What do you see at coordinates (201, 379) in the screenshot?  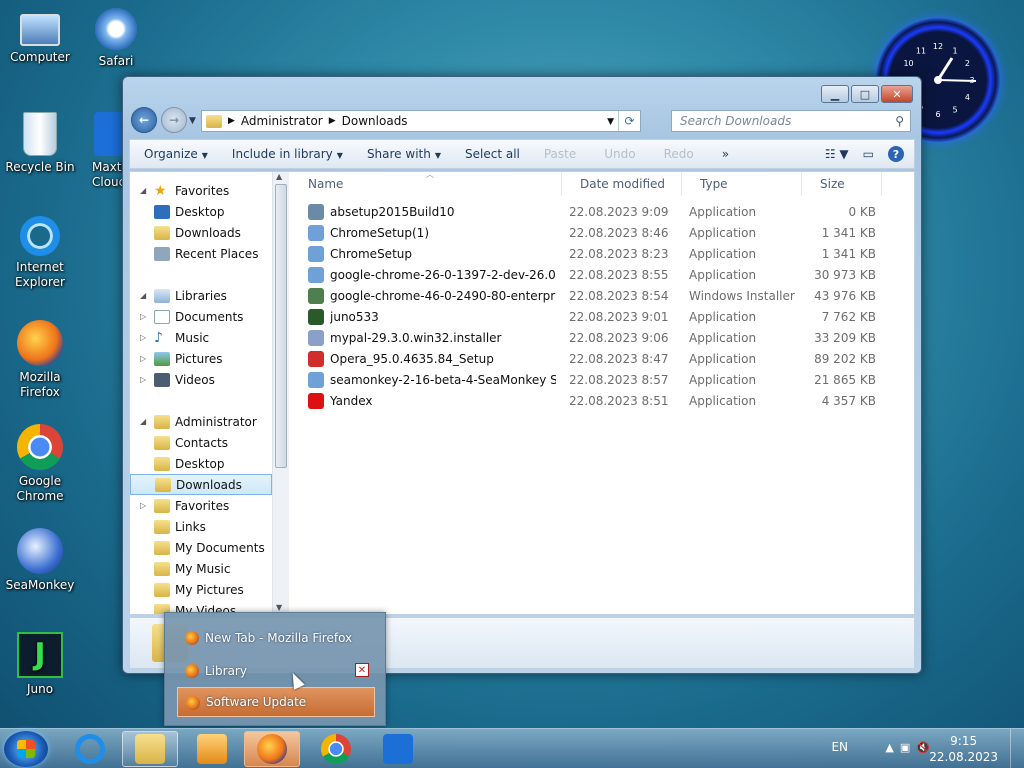 I see `nav-videos: ▷ Videos` at bounding box center [201, 379].